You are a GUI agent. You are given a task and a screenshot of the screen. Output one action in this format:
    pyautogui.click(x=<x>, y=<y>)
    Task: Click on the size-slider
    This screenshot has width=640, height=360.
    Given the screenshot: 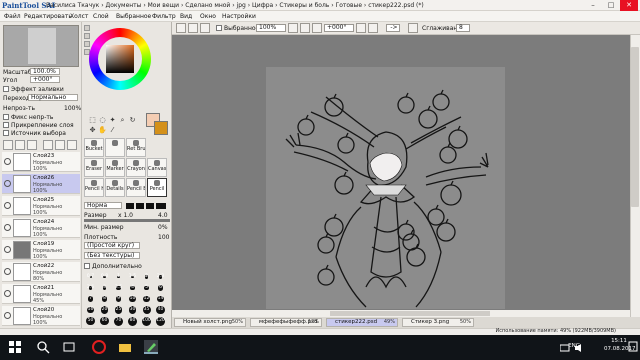 What is the action you would take?
    pyautogui.click(x=127, y=220)
    